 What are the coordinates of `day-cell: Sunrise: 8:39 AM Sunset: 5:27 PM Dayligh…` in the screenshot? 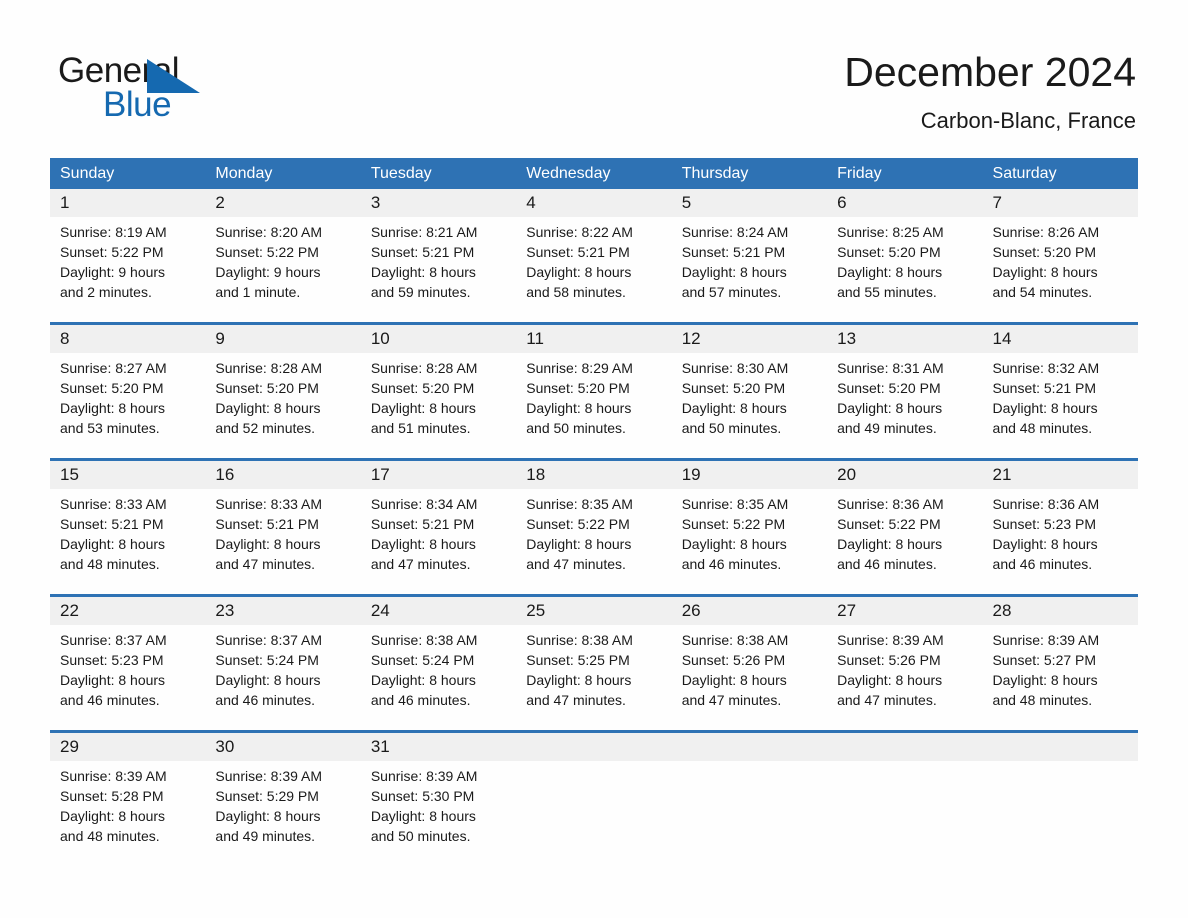 It's located at (1060, 677).